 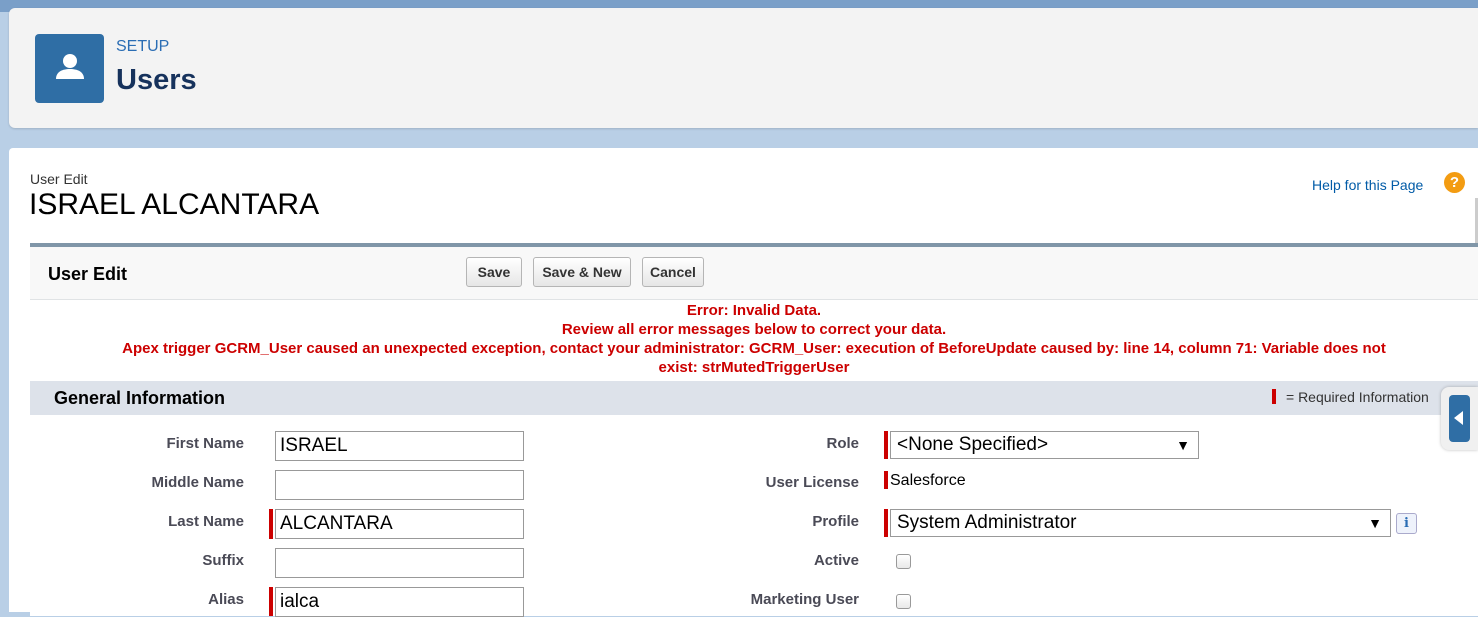 What do you see at coordinates (205, 443) in the screenshot?
I see `first-name-label: First Name` at bounding box center [205, 443].